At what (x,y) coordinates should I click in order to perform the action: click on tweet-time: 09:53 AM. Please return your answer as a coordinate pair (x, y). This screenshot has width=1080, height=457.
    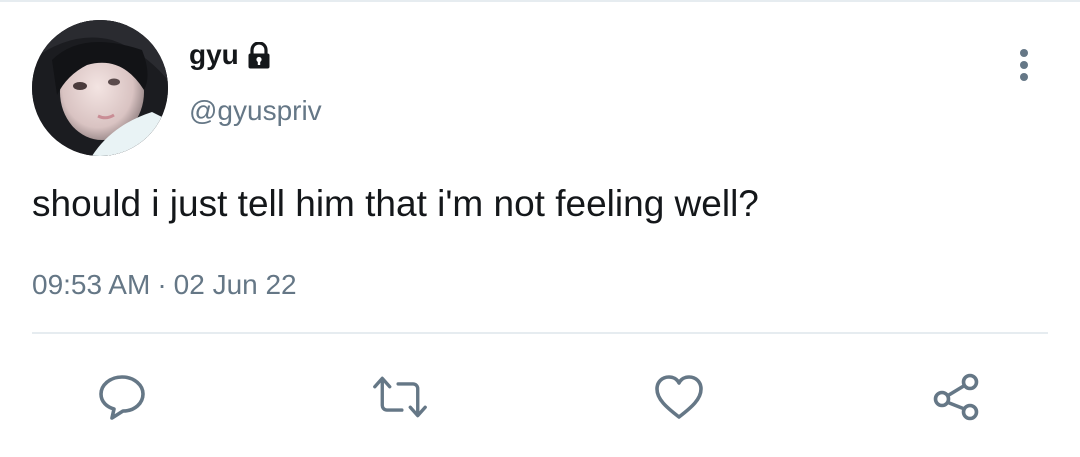
    Looking at the image, I should click on (91, 284).